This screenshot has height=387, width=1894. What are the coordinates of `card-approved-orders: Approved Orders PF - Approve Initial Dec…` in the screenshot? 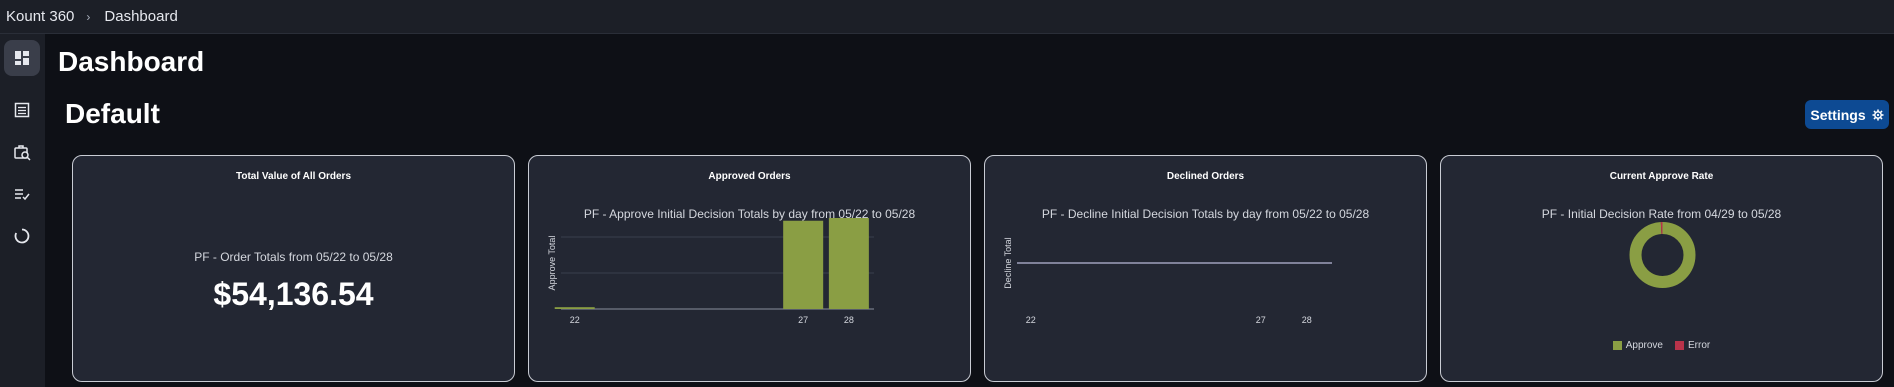 It's located at (749, 268).